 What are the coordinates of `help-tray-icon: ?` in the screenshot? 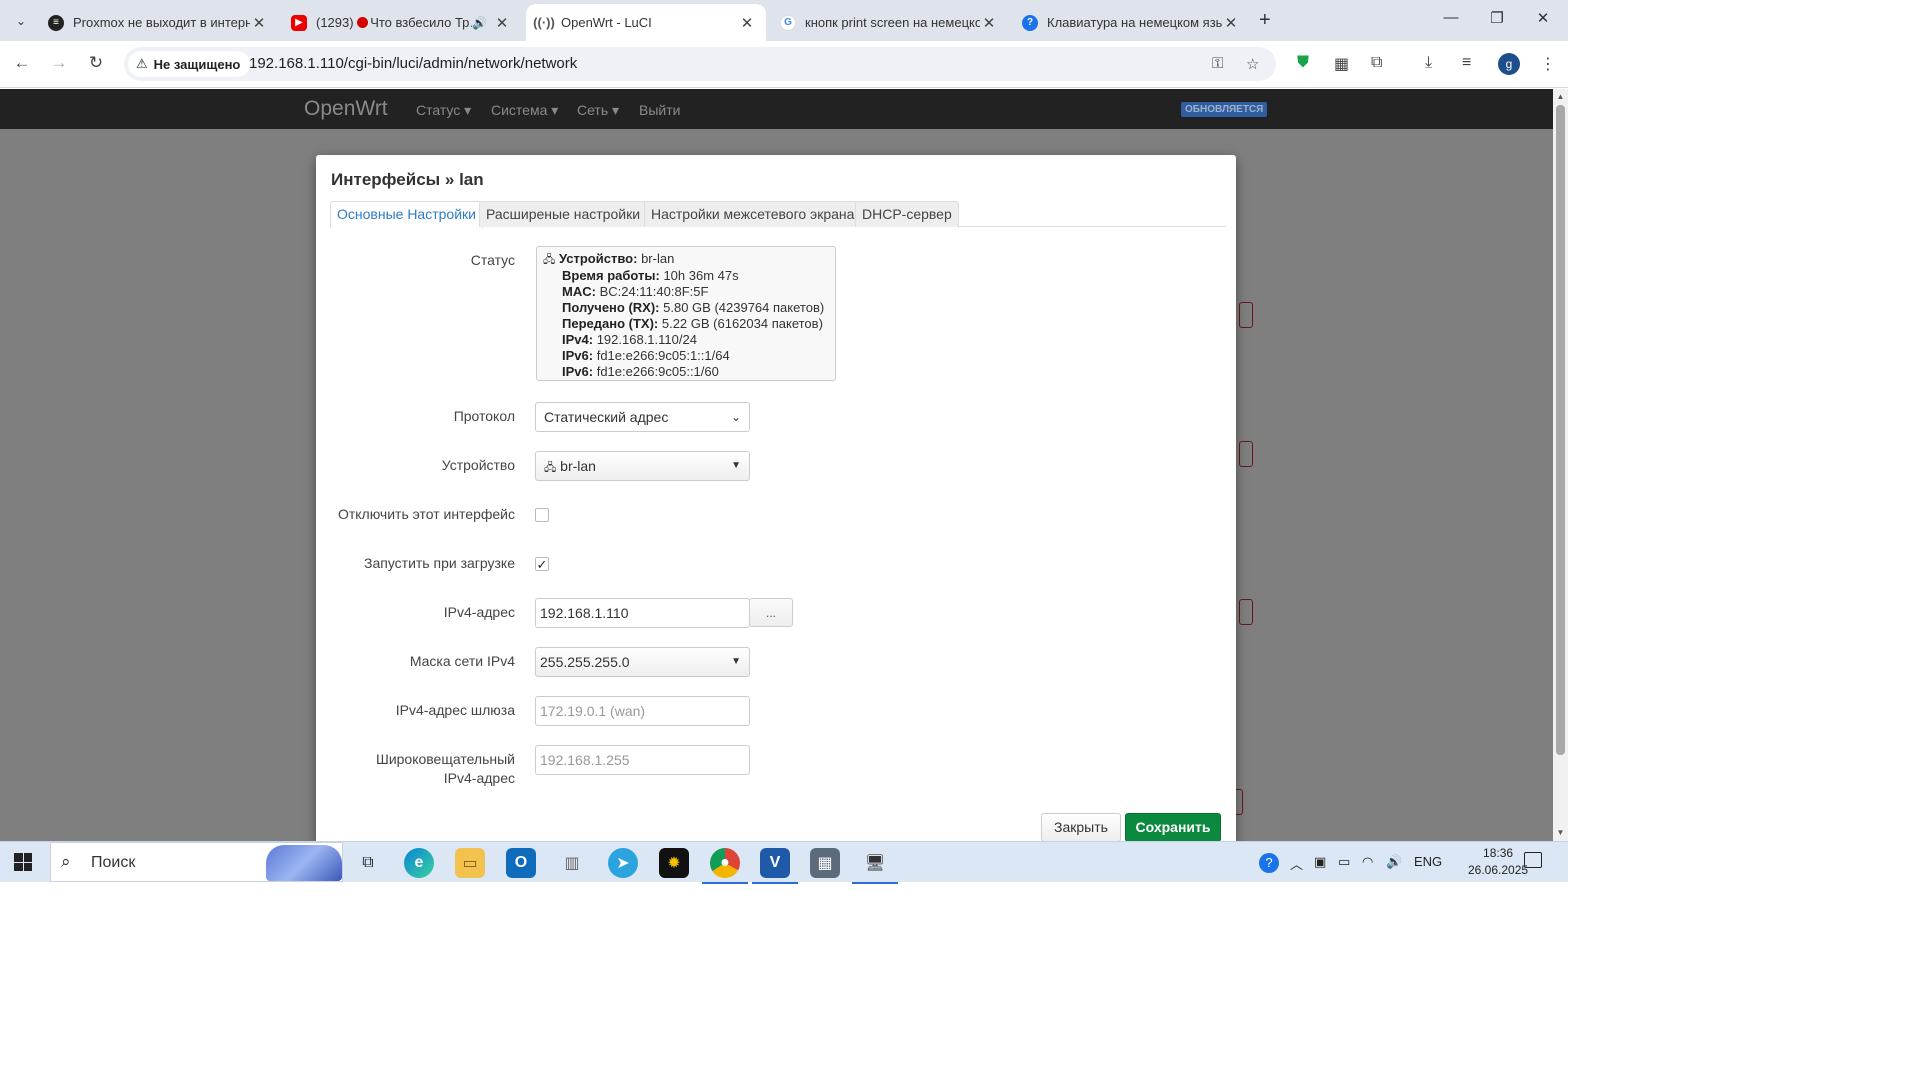 It's located at (1269, 863).